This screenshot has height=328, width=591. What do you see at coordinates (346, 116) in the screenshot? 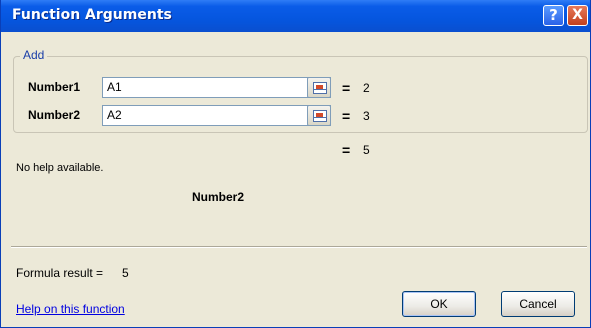
I see `number2-equals: =` at bounding box center [346, 116].